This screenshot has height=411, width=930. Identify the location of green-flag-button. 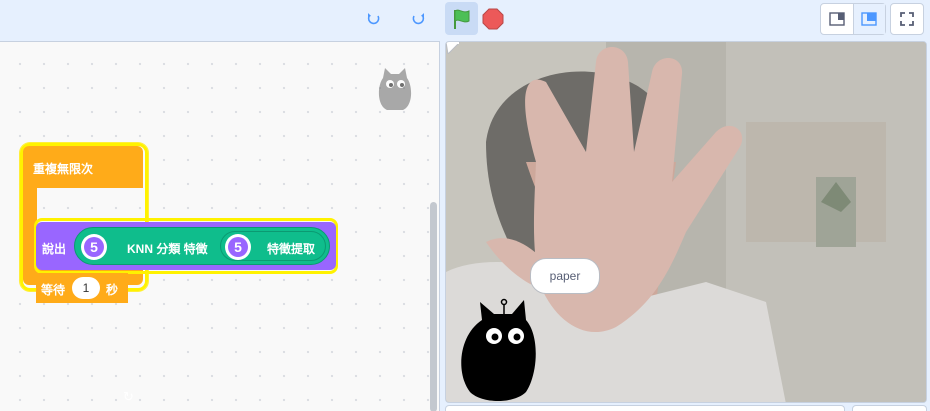
(461, 18).